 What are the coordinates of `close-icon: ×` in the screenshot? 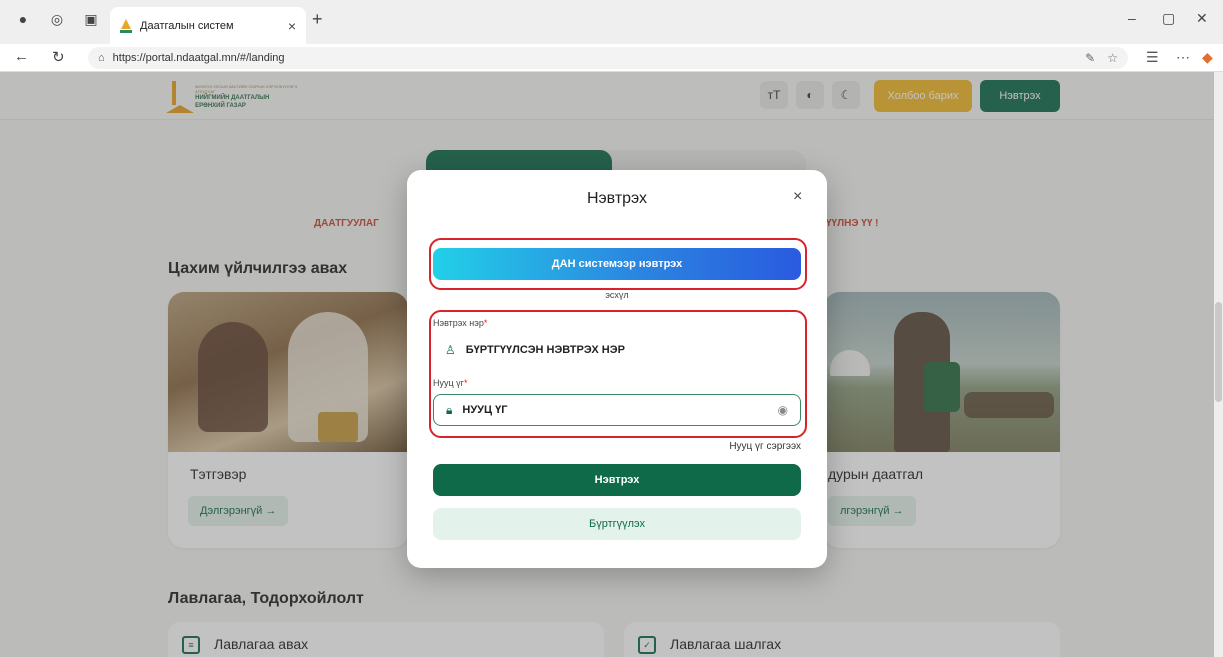 It's located at (797, 197).